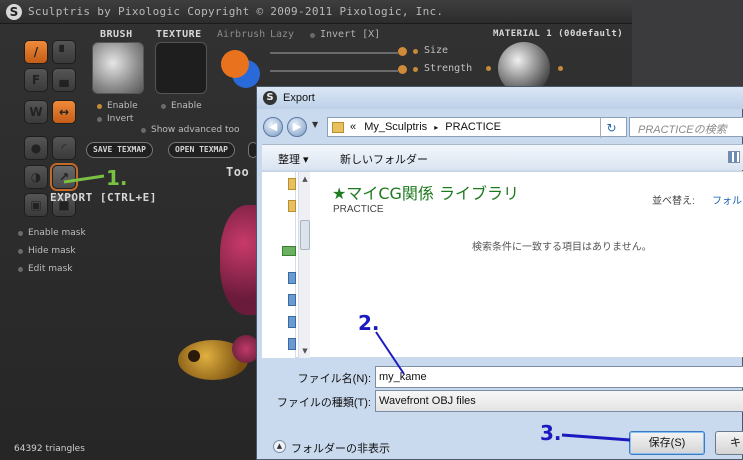 Image resolution: width=743 pixels, height=460 pixels. Describe the element at coordinates (315, 124) in the screenshot. I see `history-dropdown-icon: ▼` at that location.